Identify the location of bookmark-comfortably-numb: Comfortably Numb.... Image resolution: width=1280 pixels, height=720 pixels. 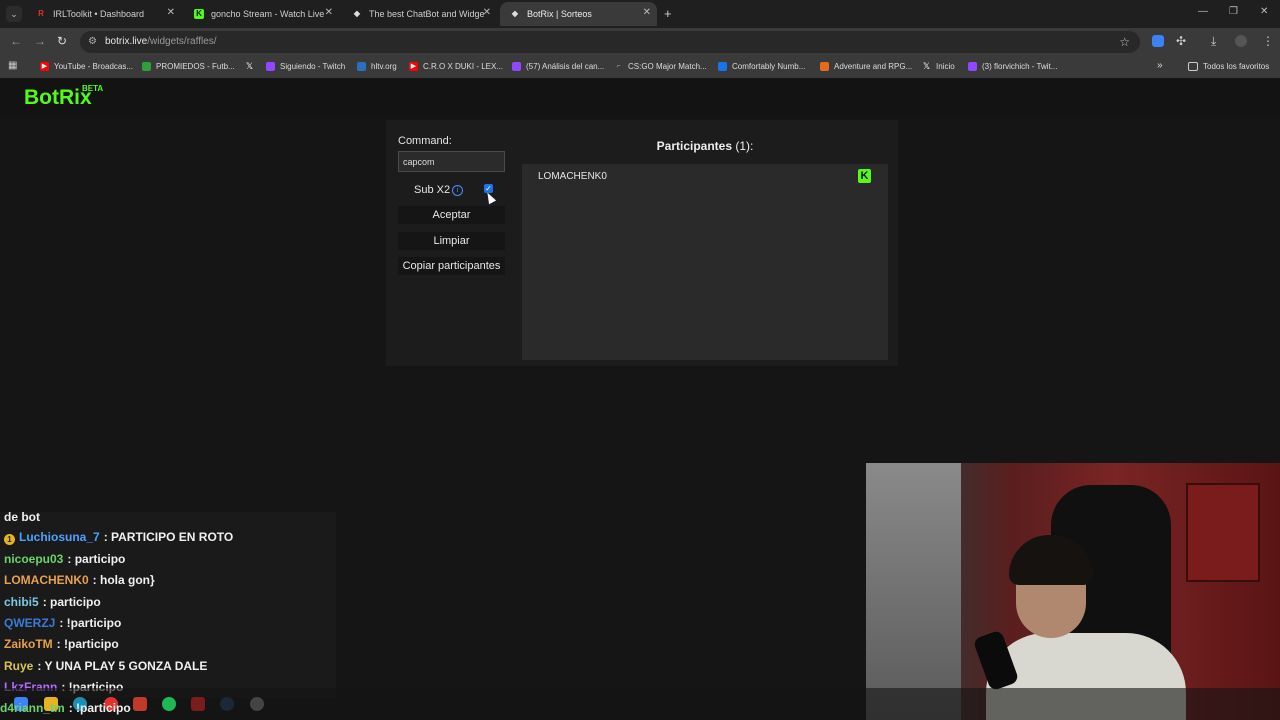
(761, 66).